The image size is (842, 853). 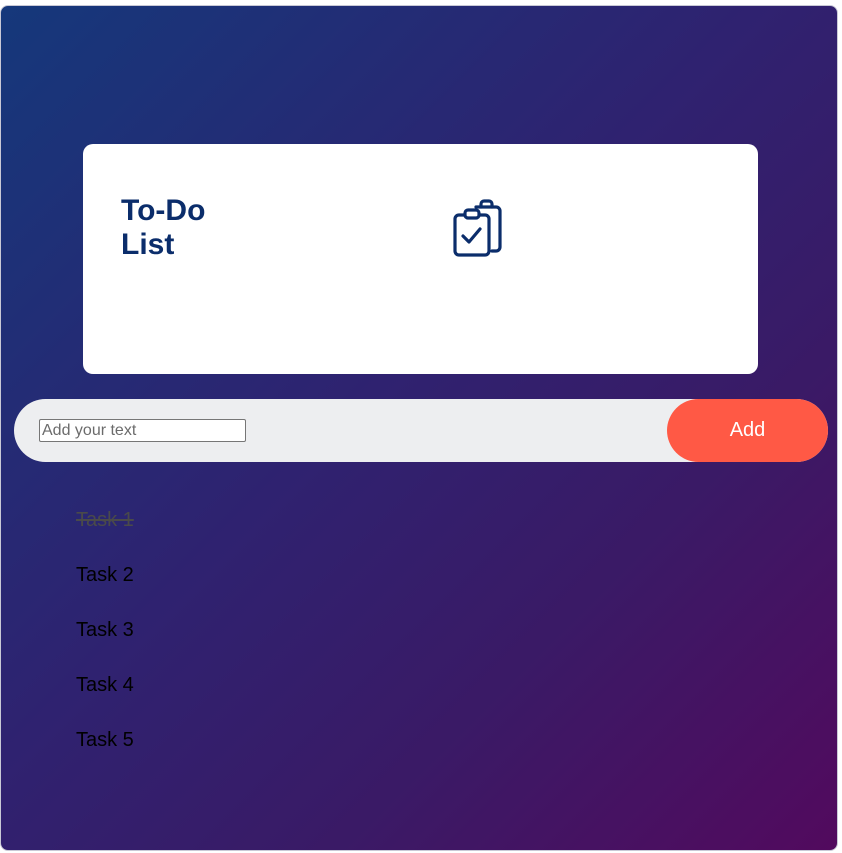 What do you see at coordinates (142, 430) in the screenshot?
I see `task-text-input` at bounding box center [142, 430].